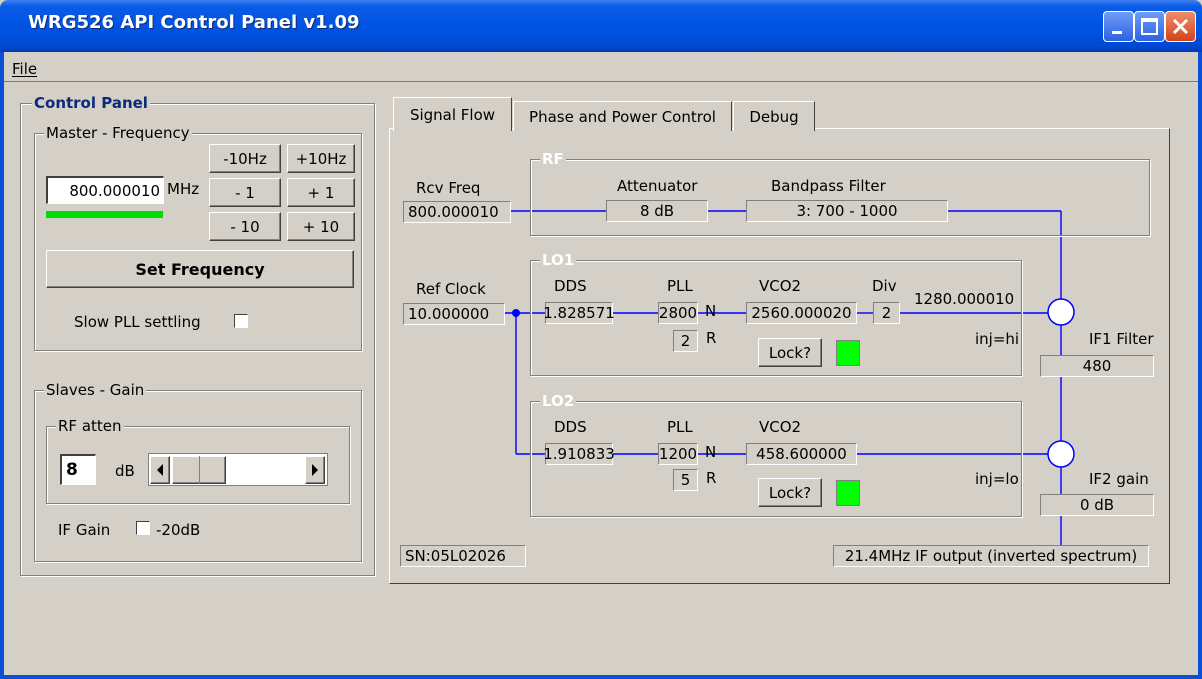 This screenshot has height=679, width=1202. Describe the element at coordinates (780, 427) in the screenshot. I see `lo2-vco-label: VCO2` at that location.